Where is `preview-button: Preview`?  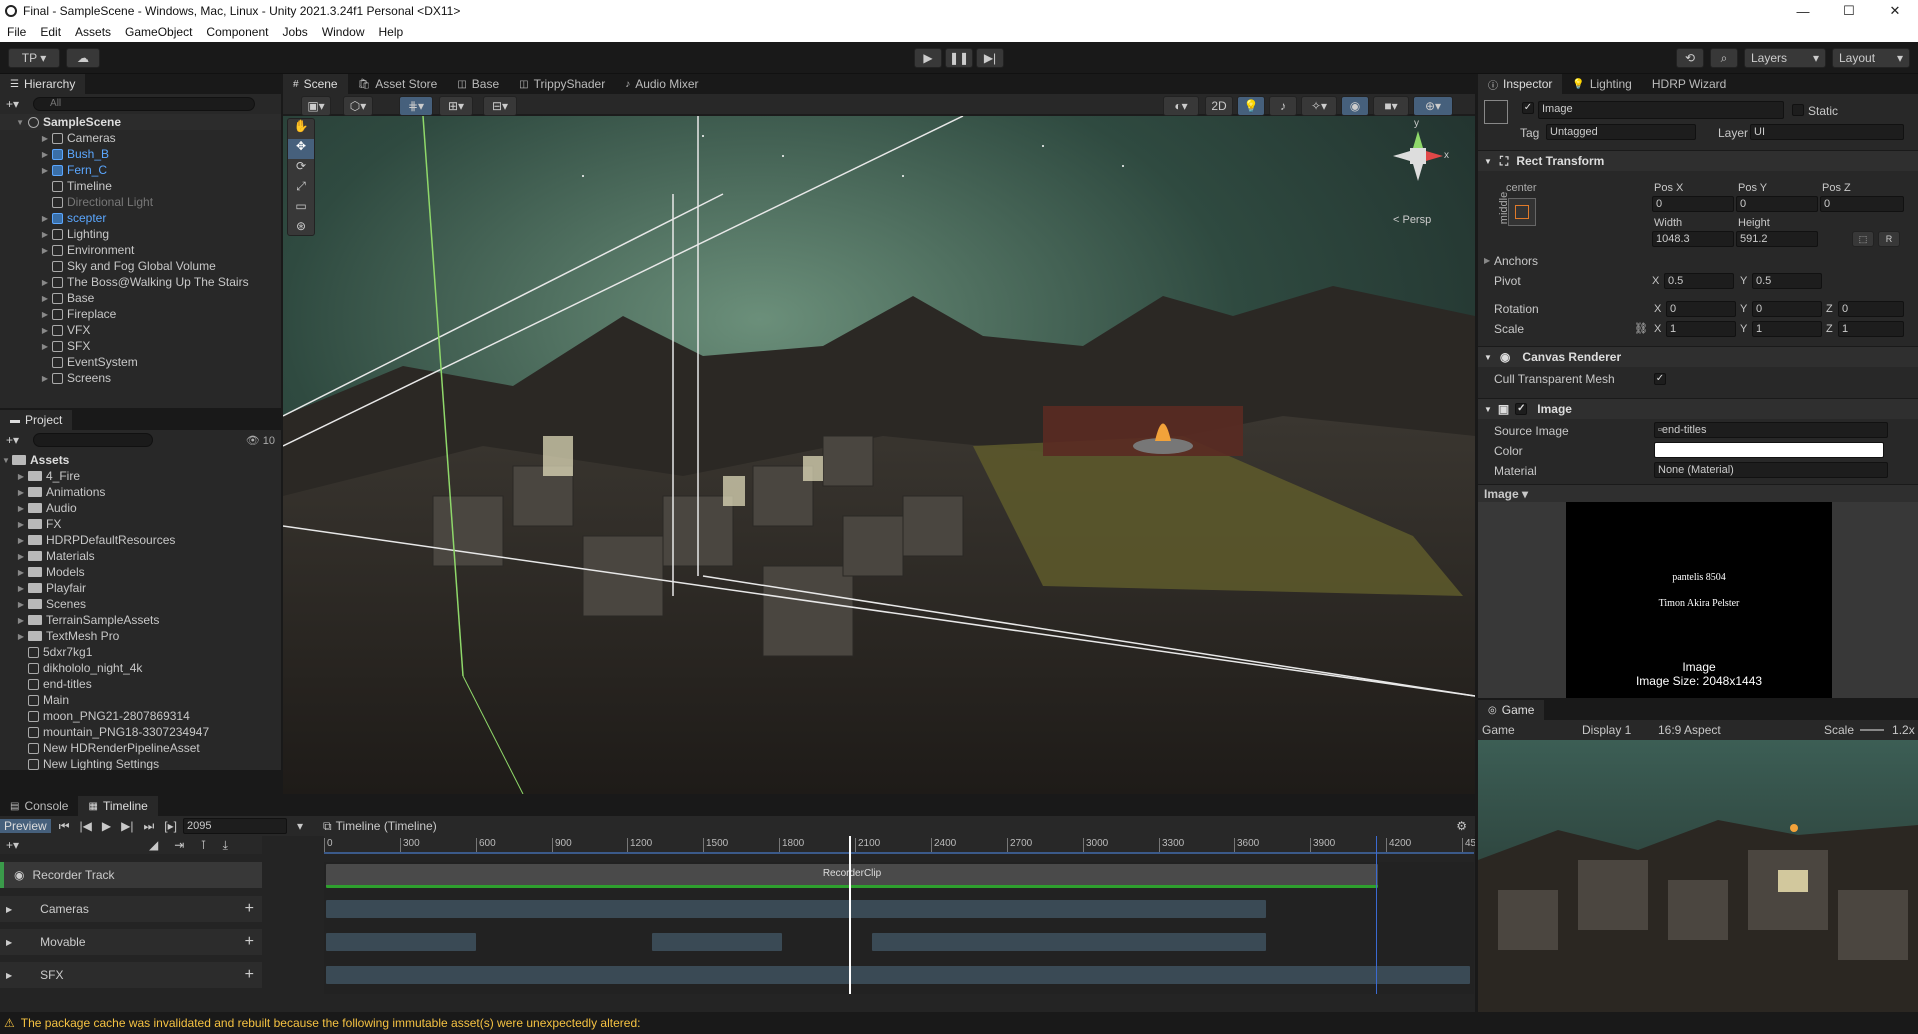 preview-button: Preview is located at coordinates (25, 826).